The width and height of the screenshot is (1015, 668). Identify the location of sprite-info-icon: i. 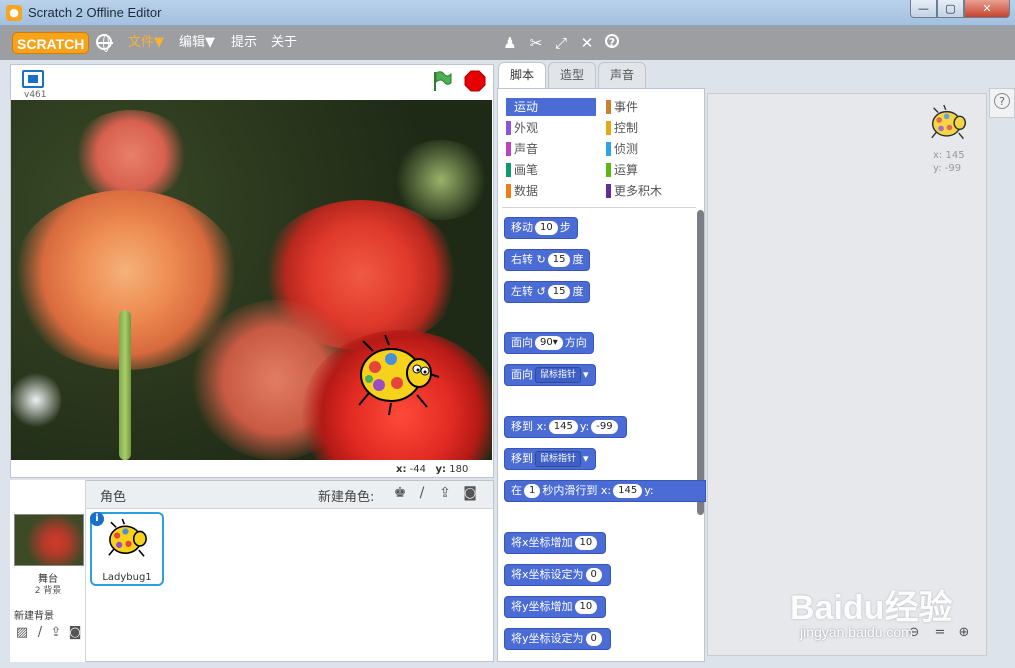
(97, 519).